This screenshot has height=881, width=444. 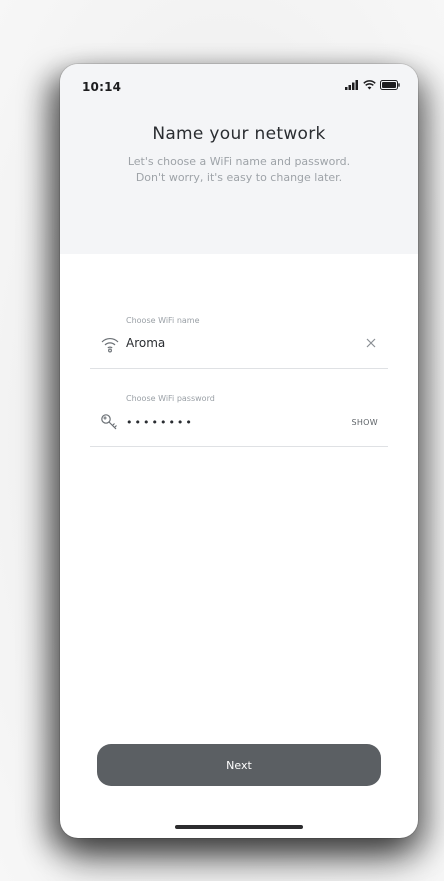 What do you see at coordinates (163, 320) in the screenshot?
I see `wifi-name-label: Choose WiFi name` at bounding box center [163, 320].